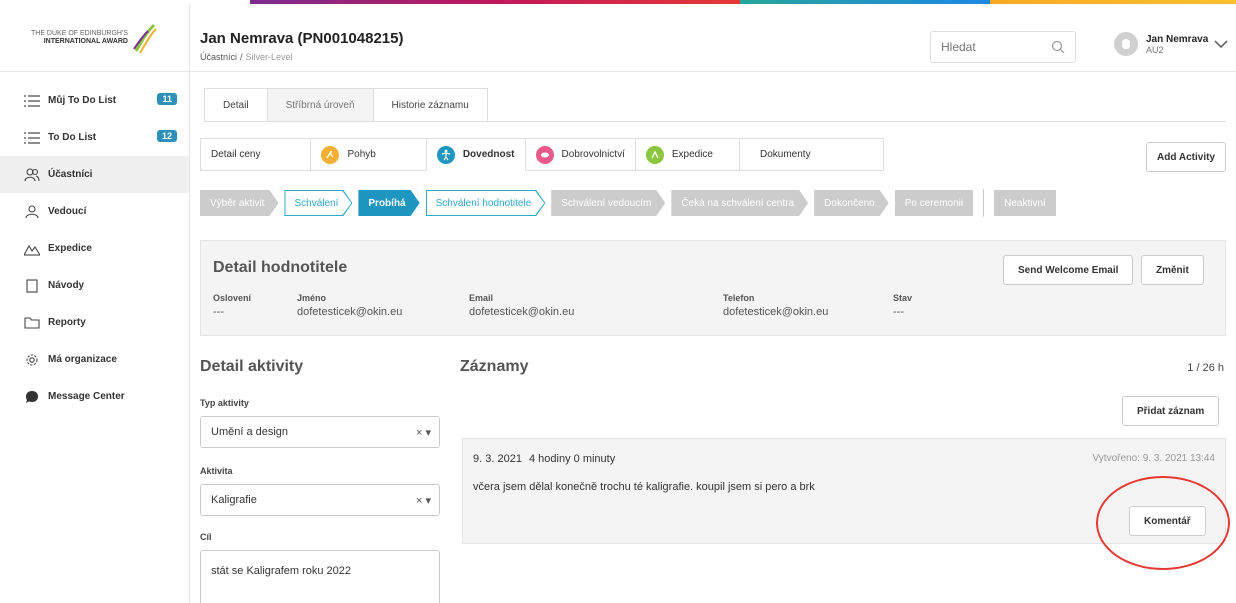  What do you see at coordinates (302, 38) in the screenshot?
I see `page-title: Jan Nemrava (PN001048215)` at bounding box center [302, 38].